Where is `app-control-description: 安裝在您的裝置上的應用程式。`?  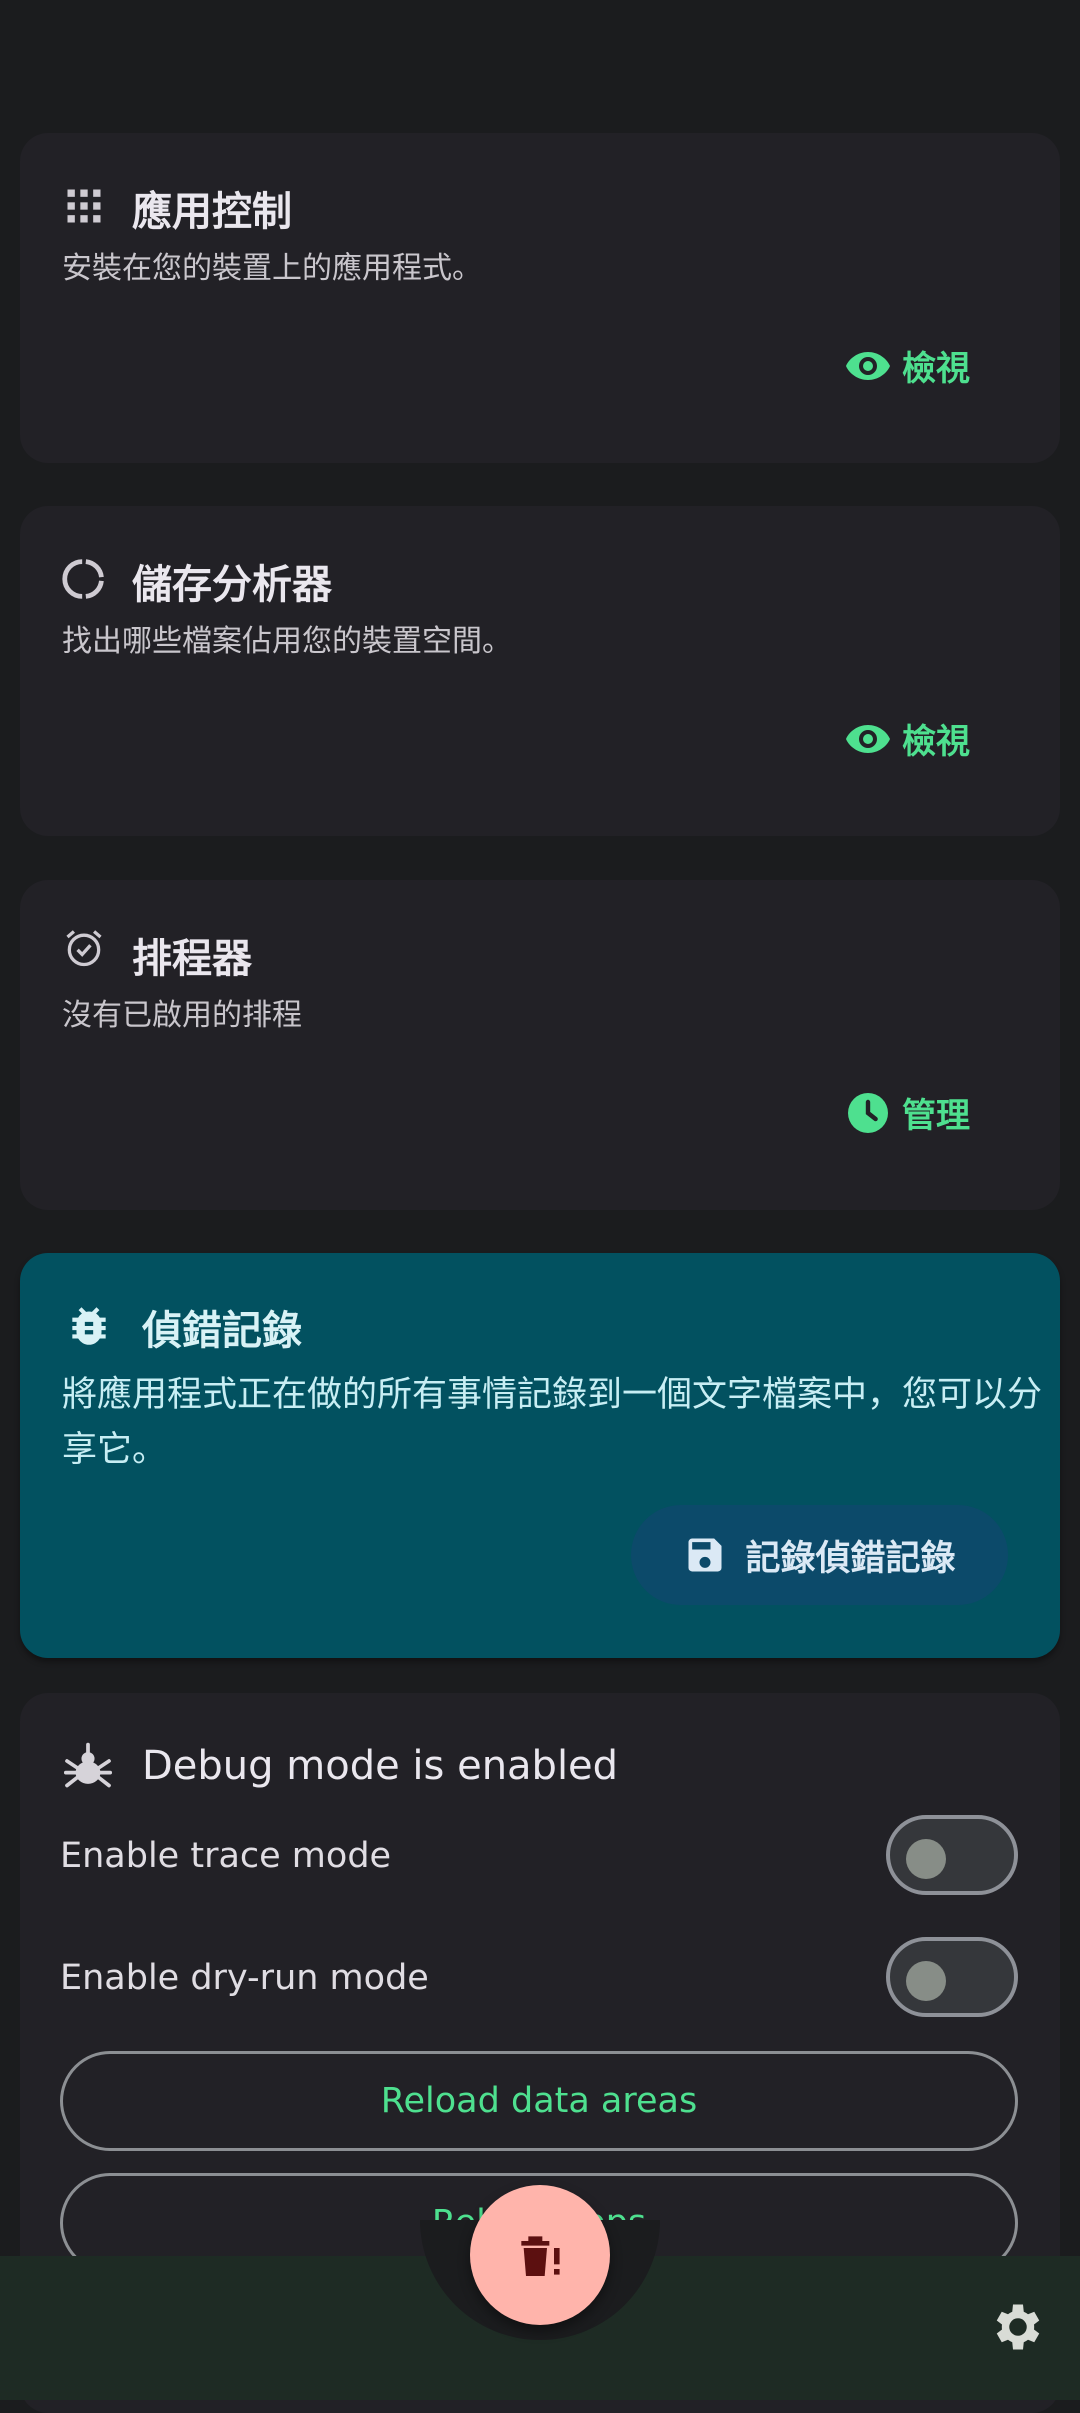
app-control-description: 安裝在您的裝置上的應用程式。 is located at coordinates (272, 268).